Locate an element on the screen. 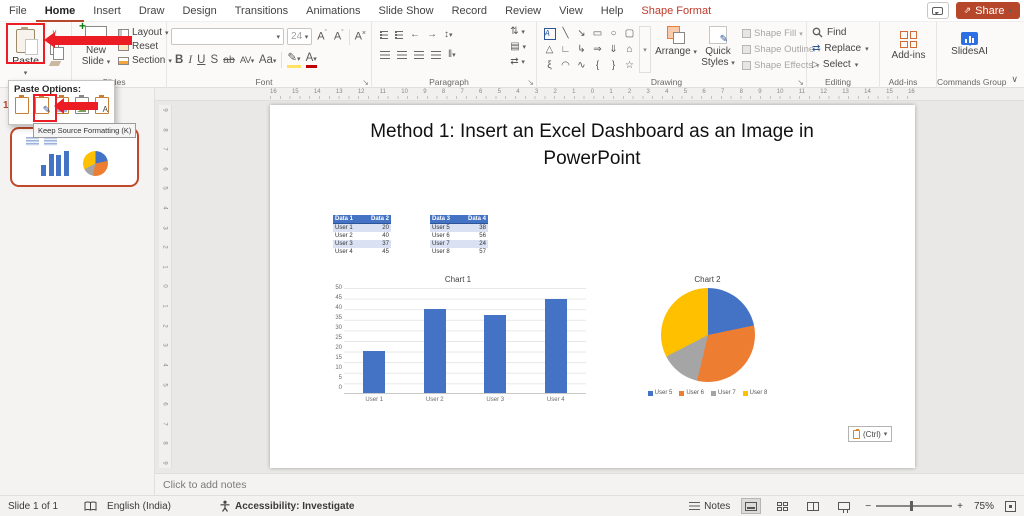  zoom-level: 75% is located at coordinates (984, 506).